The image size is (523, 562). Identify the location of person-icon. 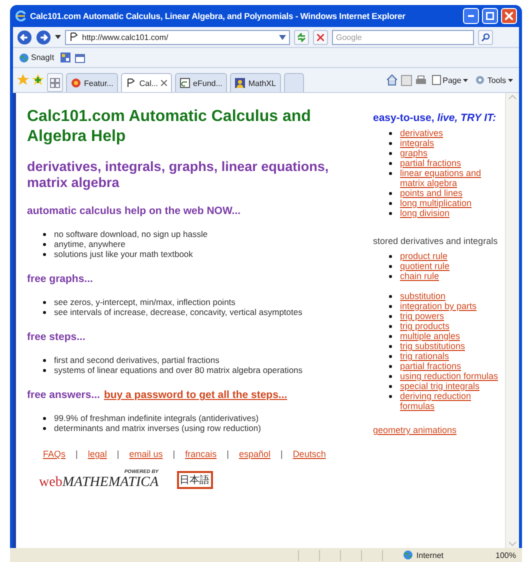
(240, 83).